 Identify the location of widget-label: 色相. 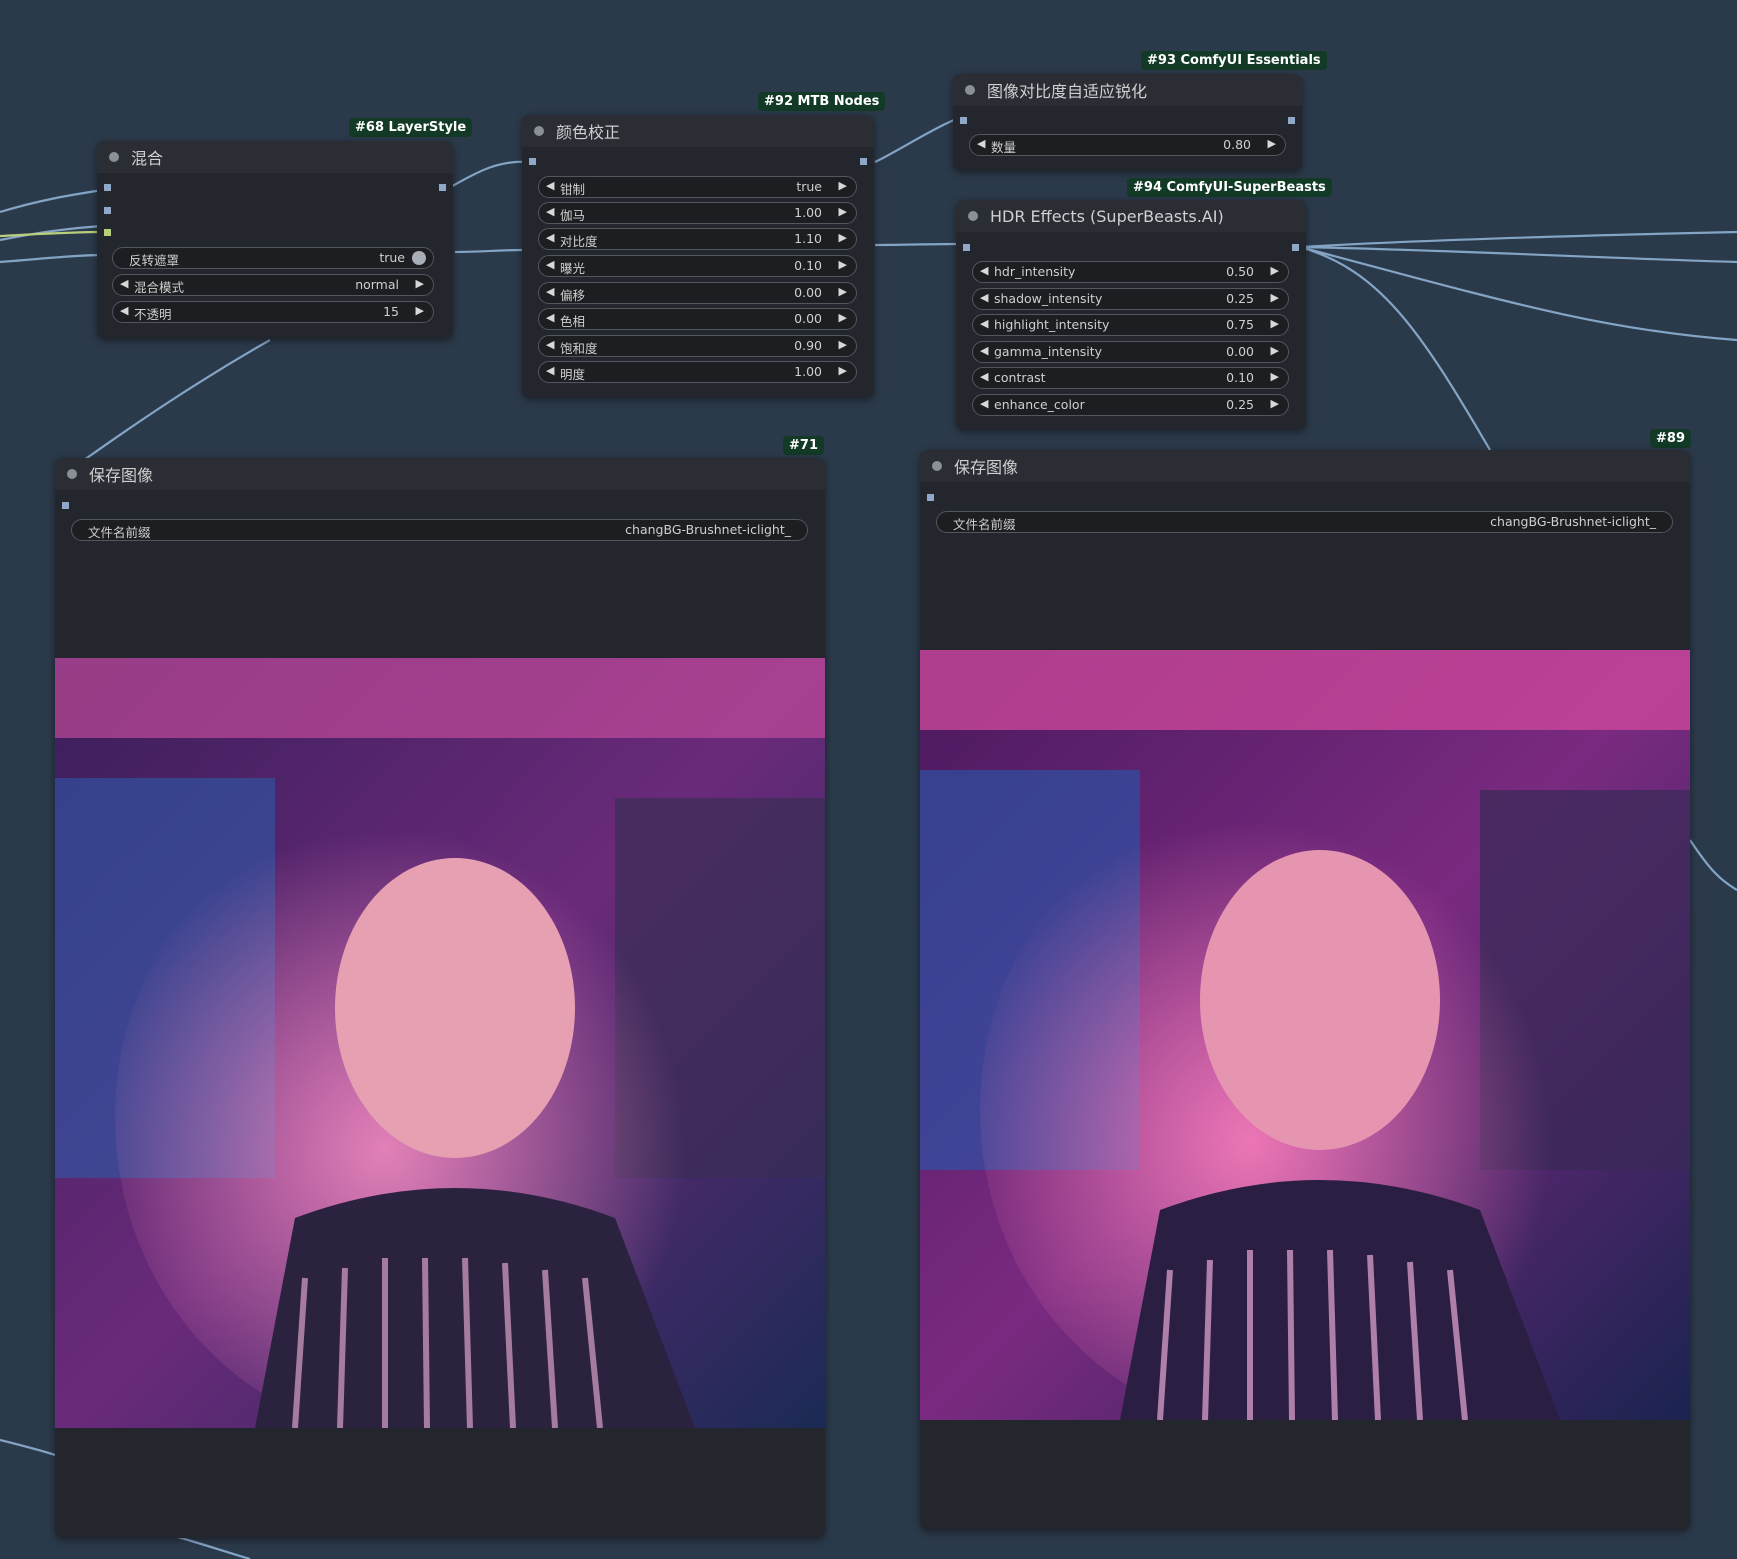
(573, 321).